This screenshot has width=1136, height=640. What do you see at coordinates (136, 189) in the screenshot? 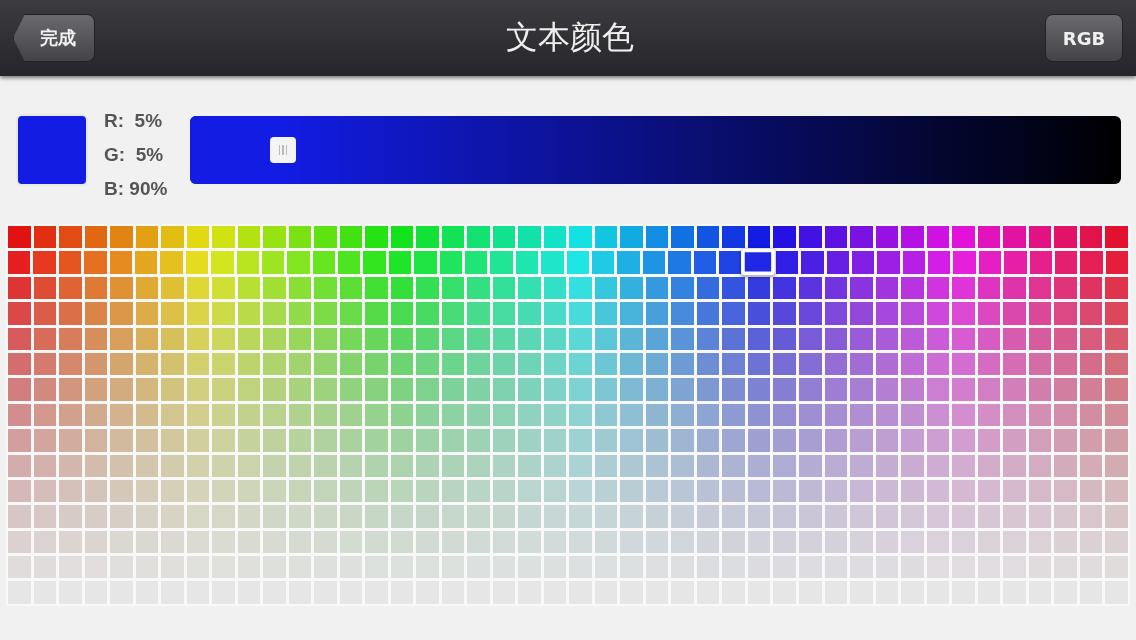
I see `channel-percent: B: 90%` at bounding box center [136, 189].